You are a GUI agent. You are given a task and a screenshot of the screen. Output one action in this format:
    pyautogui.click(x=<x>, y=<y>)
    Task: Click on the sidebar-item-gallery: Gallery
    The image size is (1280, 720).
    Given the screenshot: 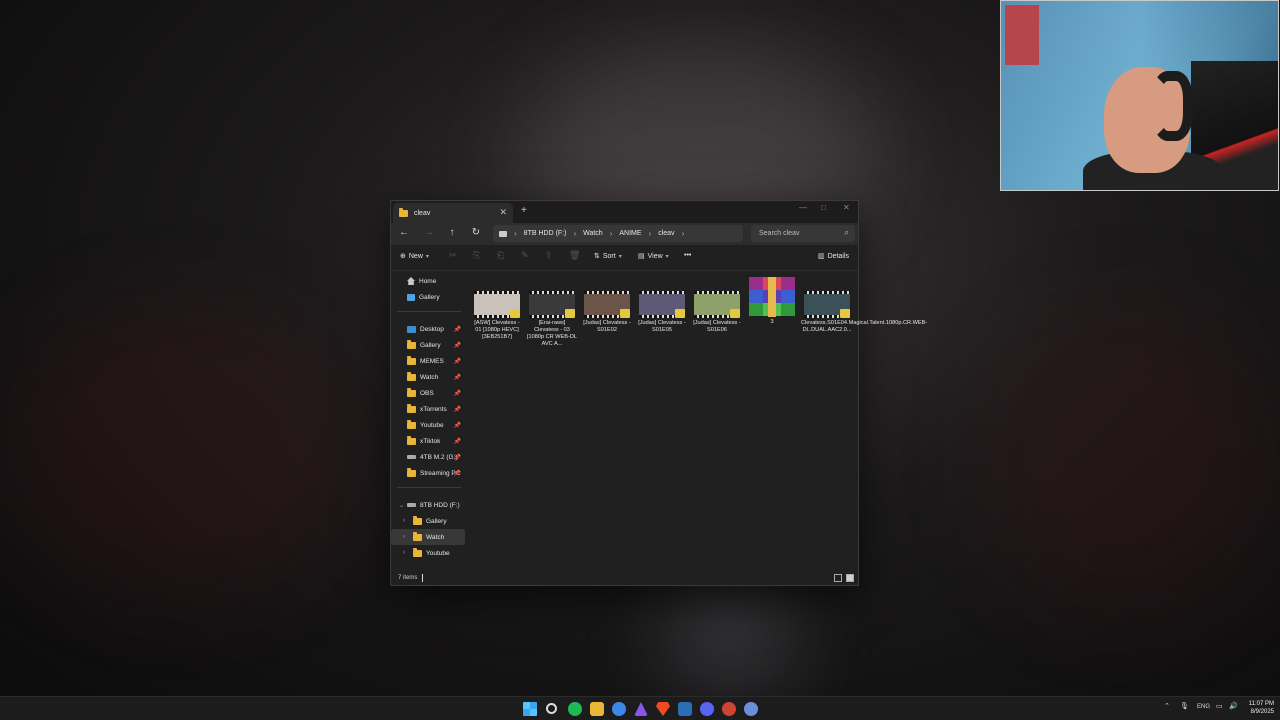 What is the action you would take?
    pyautogui.click(x=428, y=297)
    